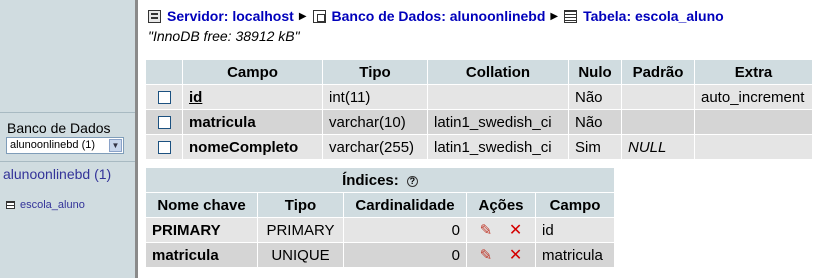  Describe the element at coordinates (370, 180) in the screenshot. I see `indexes-title-label: Índices:` at that location.